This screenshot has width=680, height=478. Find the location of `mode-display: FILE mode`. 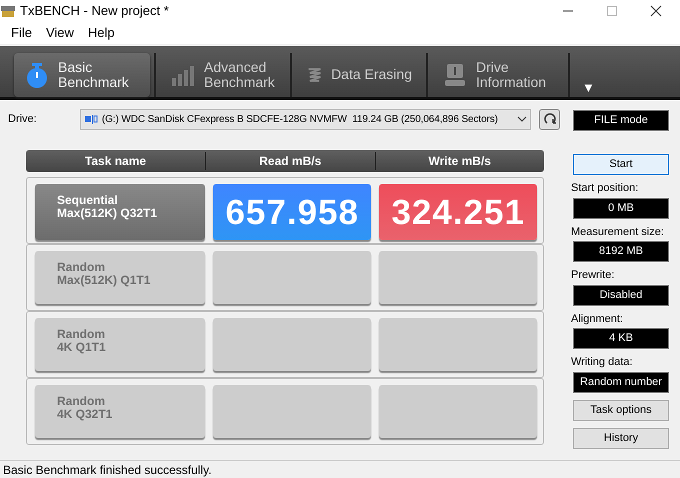

mode-display: FILE mode is located at coordinates (621, 120).